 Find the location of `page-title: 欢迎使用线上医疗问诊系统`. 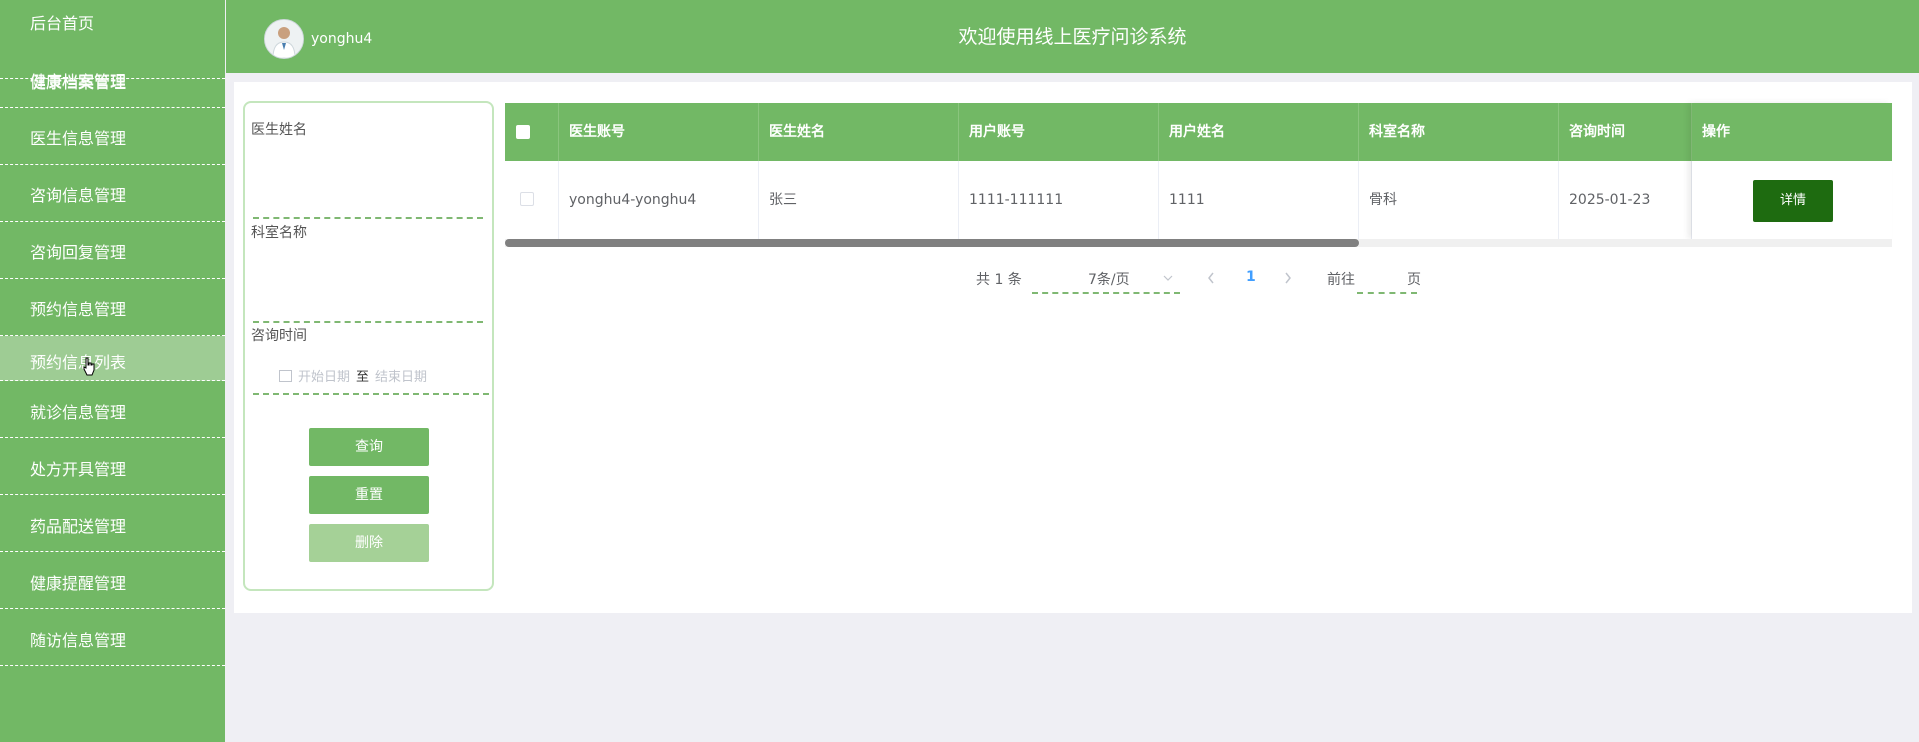

page-title: 欢迎使用线上医疗问诊系统 is located at coordinates (1072, 37).